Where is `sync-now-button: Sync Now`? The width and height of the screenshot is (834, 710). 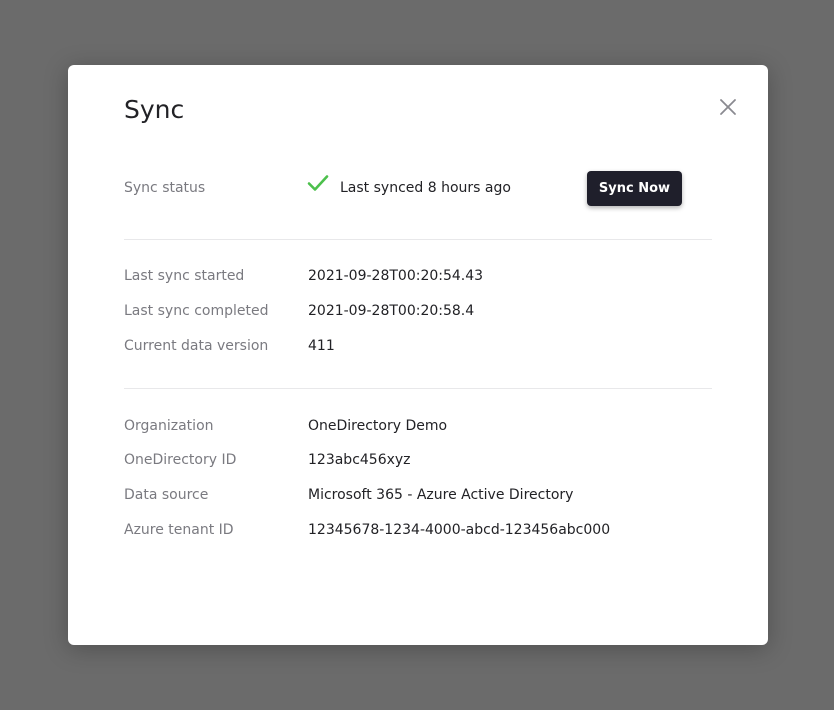
sync-now-button: Sync Now is located at coordinates (634, 188).